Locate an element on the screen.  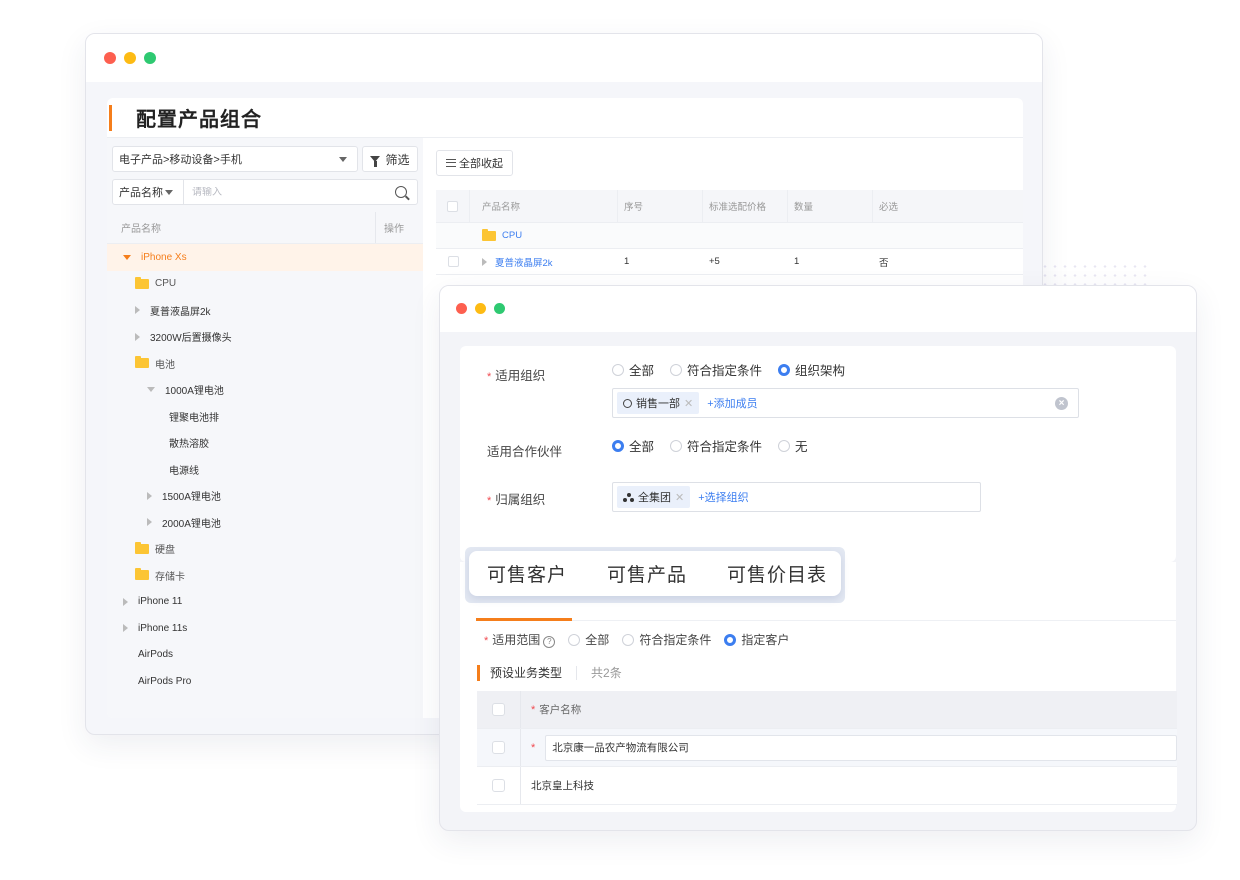
window-titlebar is located at coordinates (818, 309).